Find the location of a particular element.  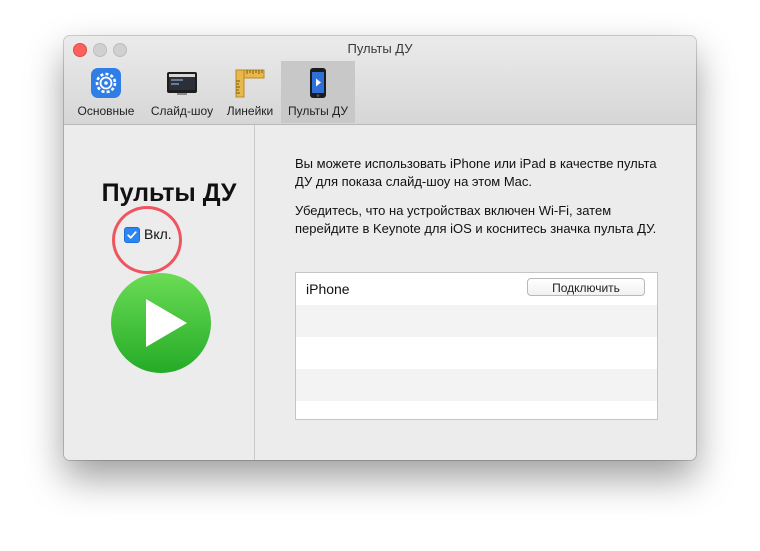

connect-button: Подключить is located at coordinates (586, 287).